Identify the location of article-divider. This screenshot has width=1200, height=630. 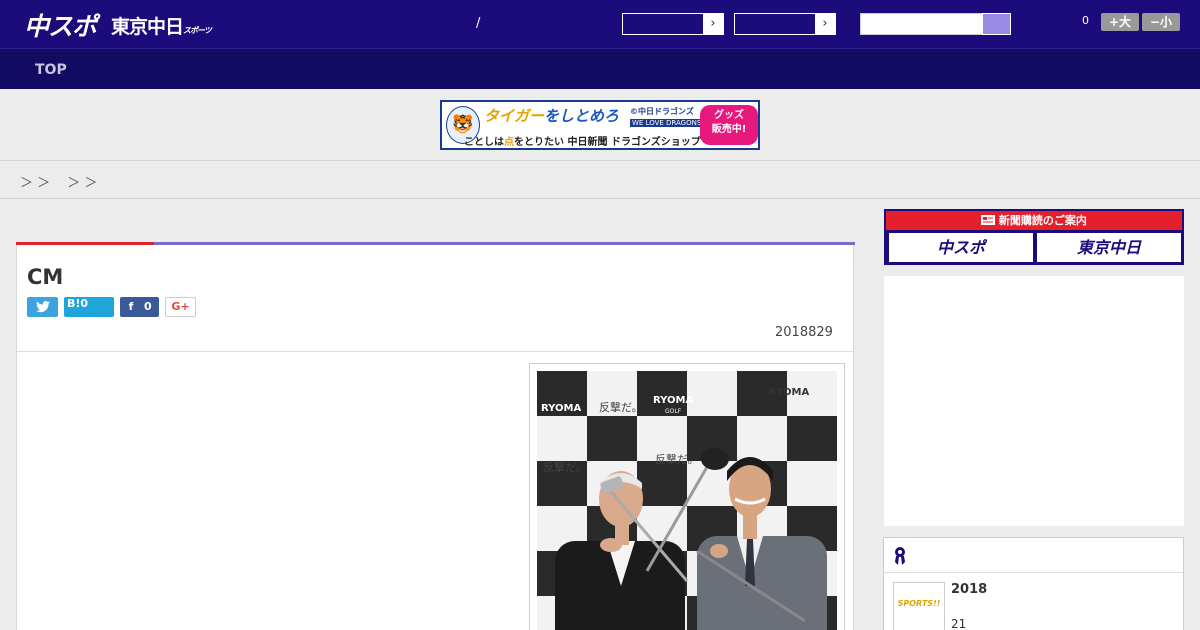
(435, 351).